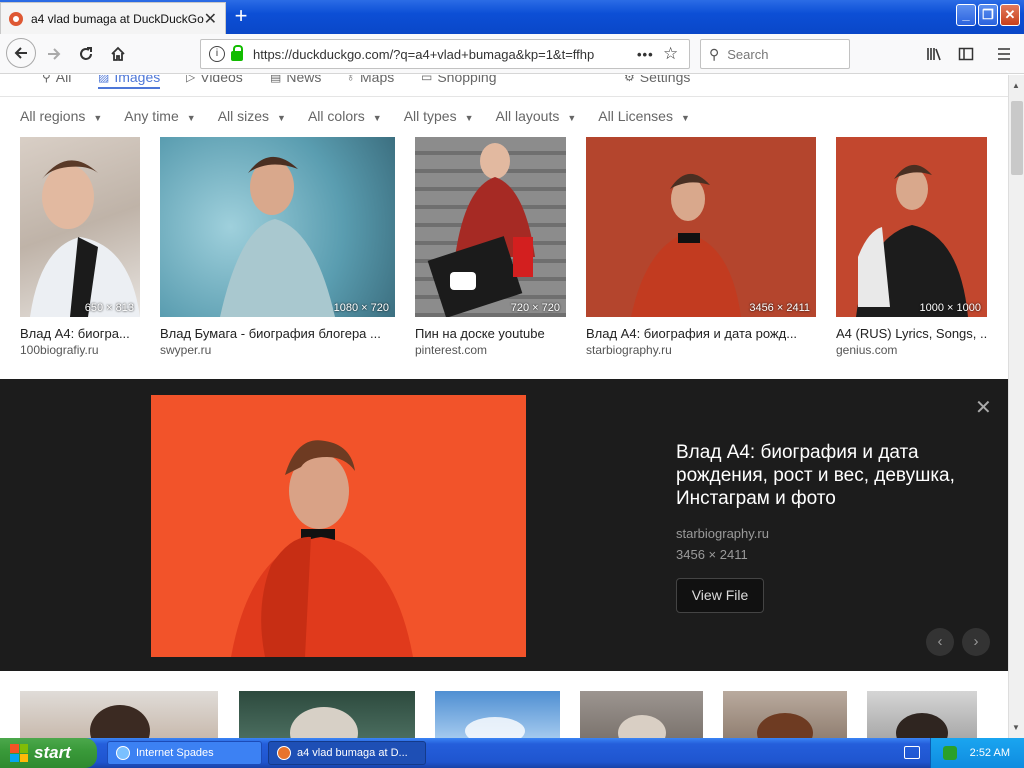 The image size is (1024, 768). What do you see at coordinates (361, 308) in the screenshot?
I see `image-dimensions: 1080 × 720` at bounding box center [361, 308].